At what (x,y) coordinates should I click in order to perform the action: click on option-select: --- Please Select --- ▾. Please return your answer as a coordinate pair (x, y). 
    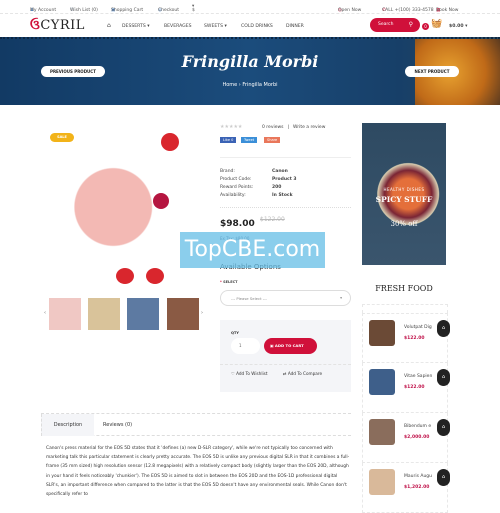
    Looking at the image, I should click on (285, 298).